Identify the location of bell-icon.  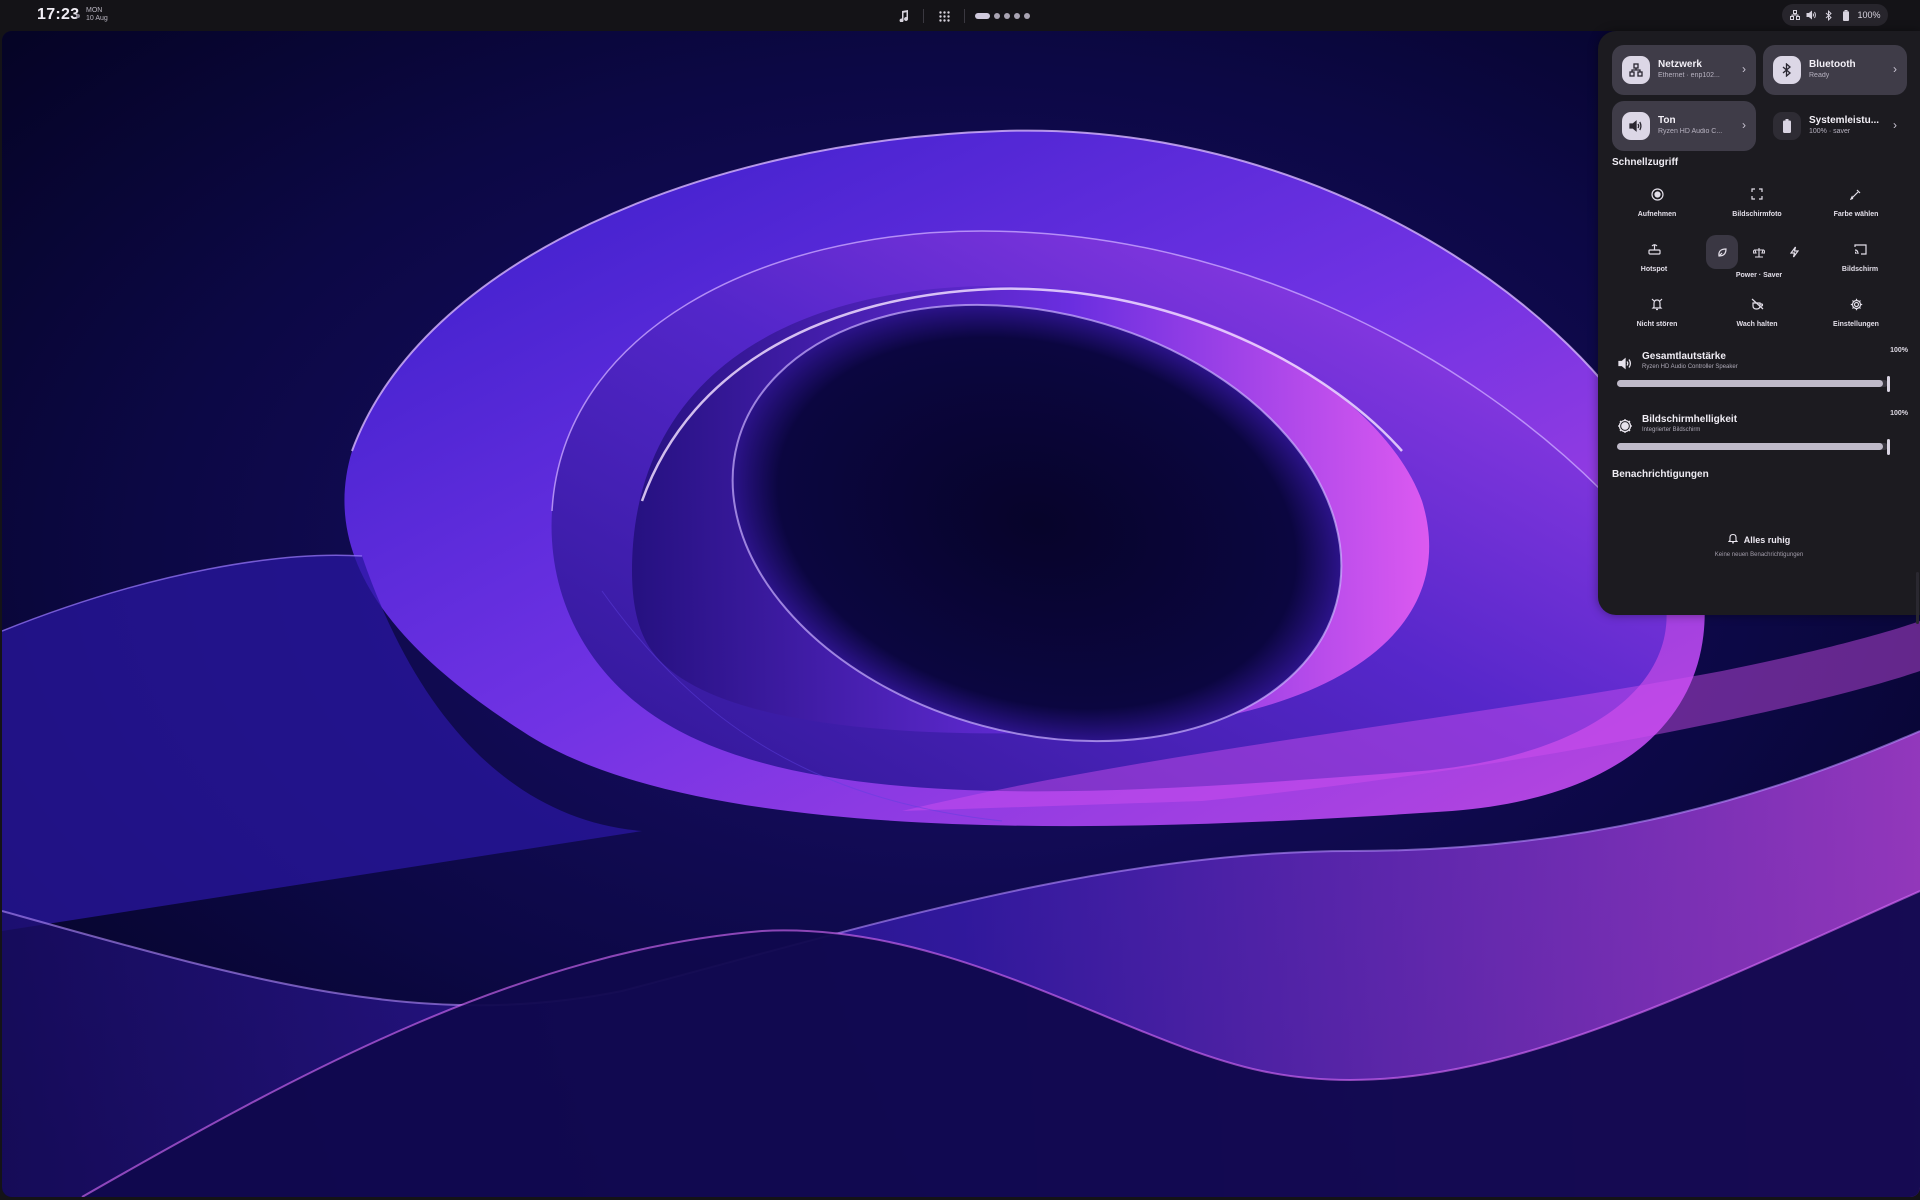
(1733, 539).